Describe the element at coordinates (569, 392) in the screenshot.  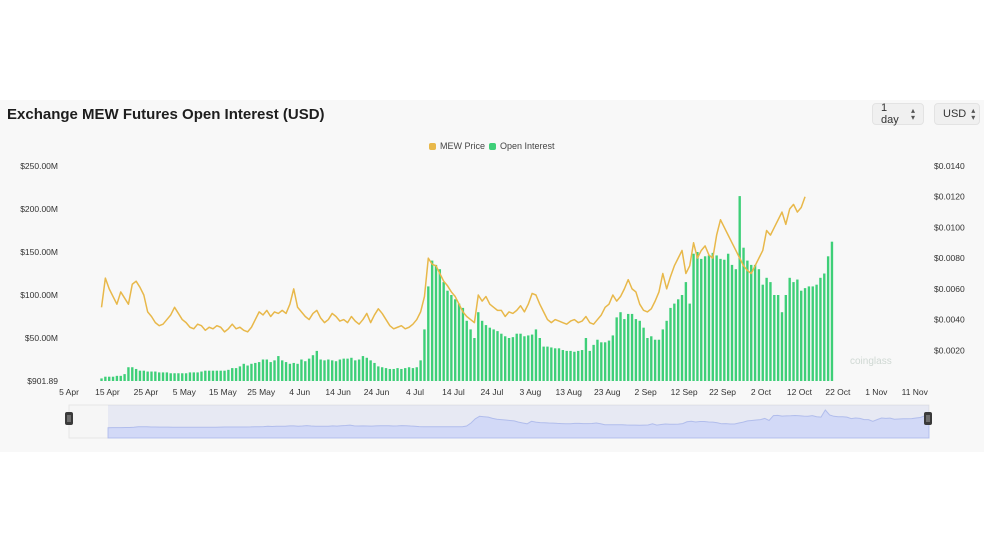
I see `x-tick-label: 13 Aug` at that location.